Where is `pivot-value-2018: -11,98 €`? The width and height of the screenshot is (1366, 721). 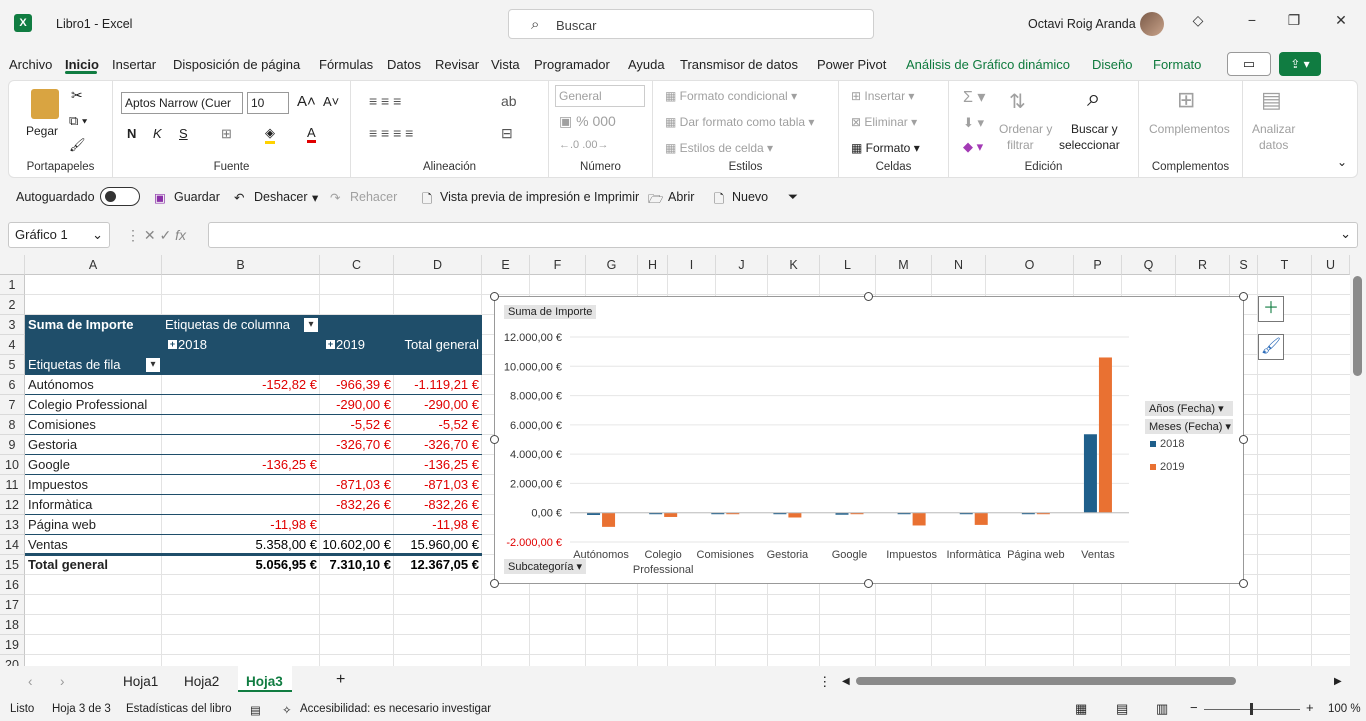 pivot-value-2018: -11,98 € is located at coordinates (241, 525).